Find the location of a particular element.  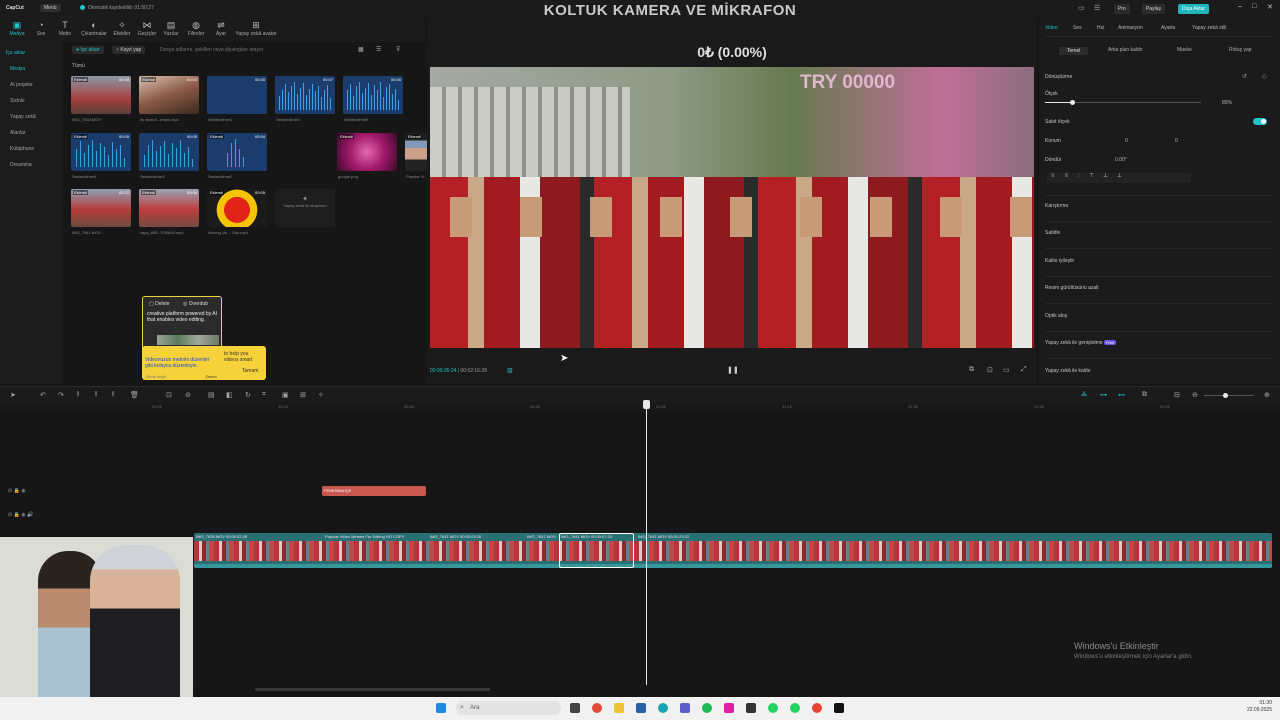

tab-speed: Hız is located at coordinates (1101, 28).